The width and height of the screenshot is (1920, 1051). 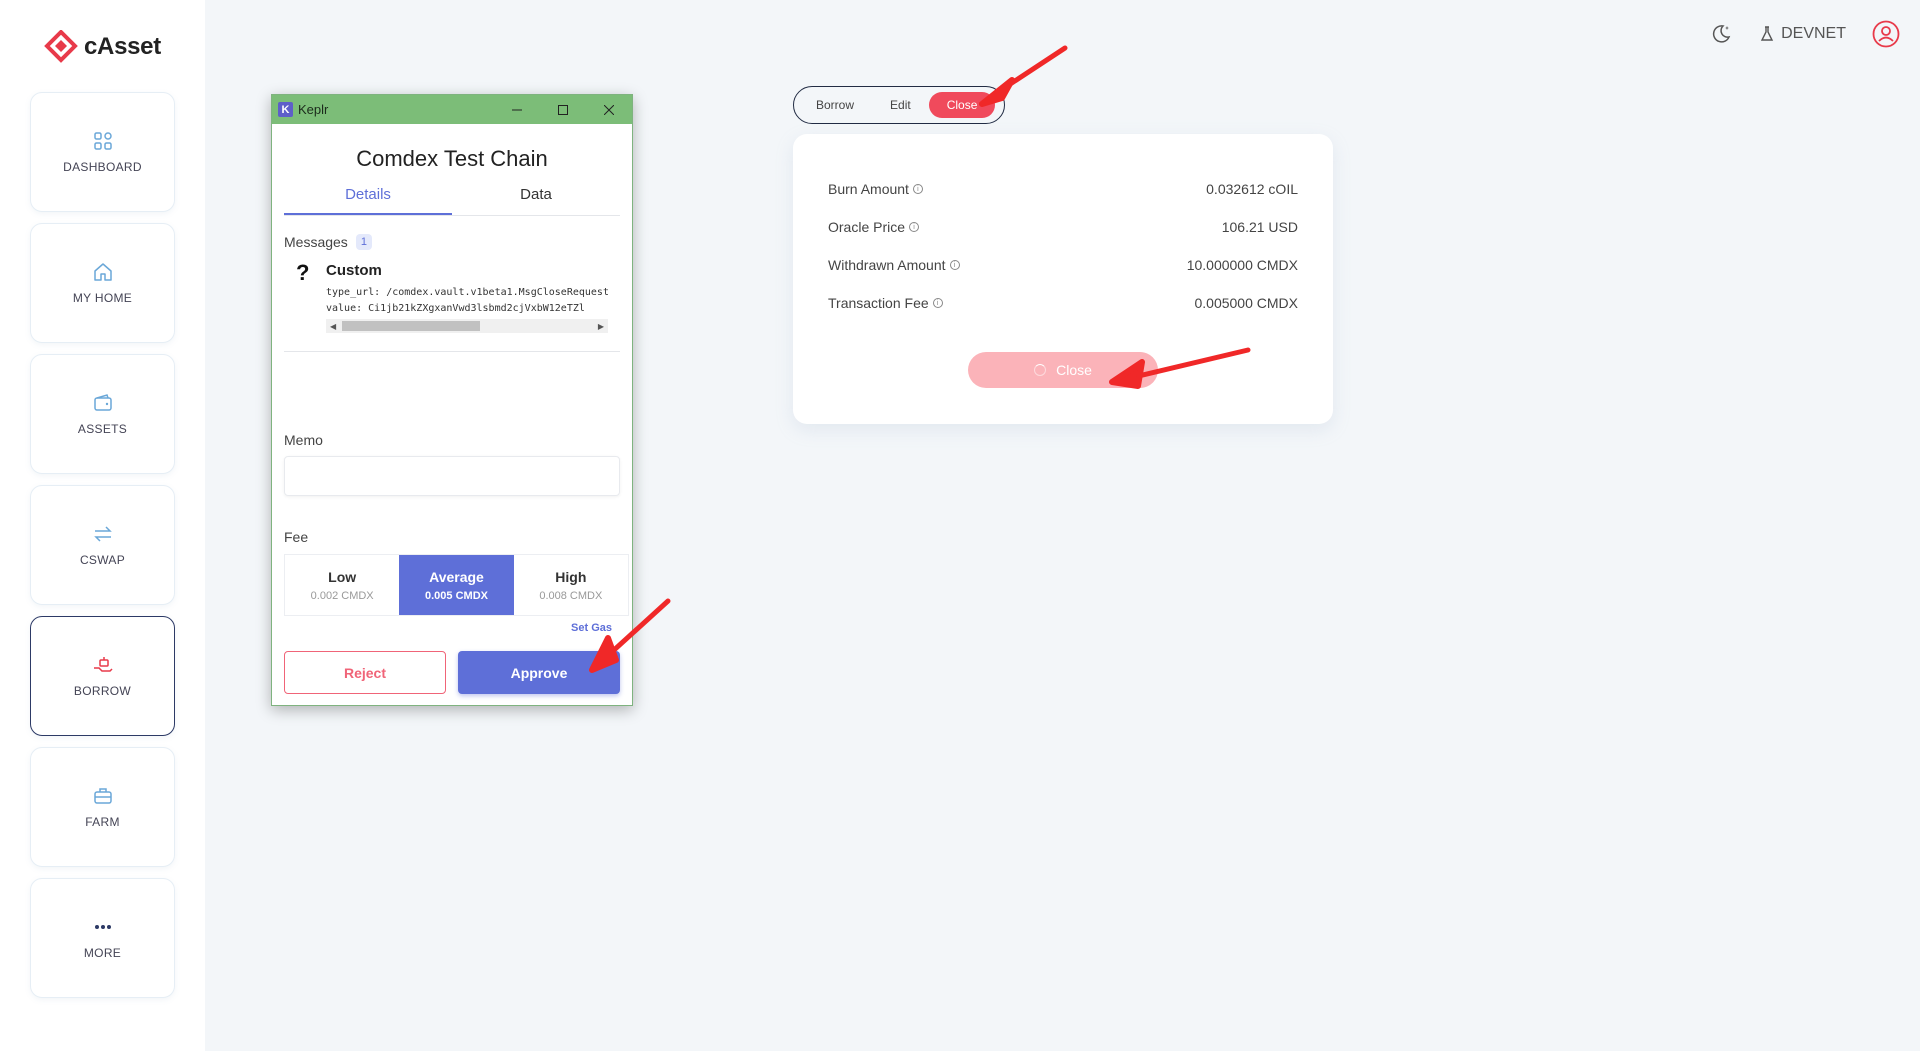 I want to click on sidebar-item-label: MY HOME, so click(x=102, y=298).